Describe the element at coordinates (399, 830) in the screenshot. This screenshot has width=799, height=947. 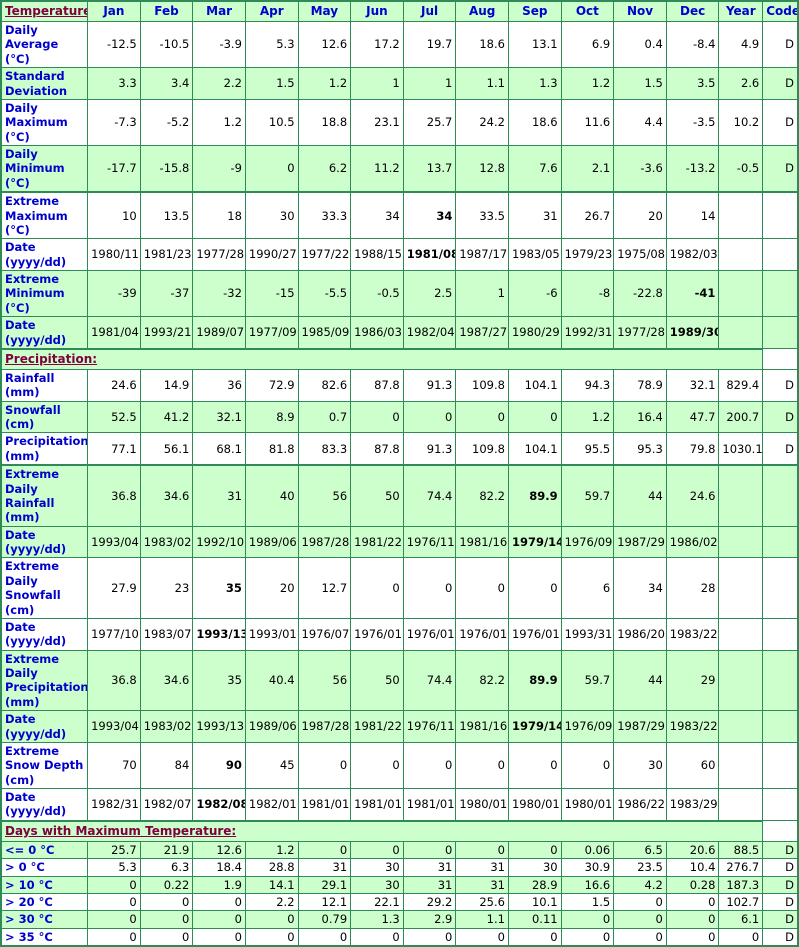
I see `section-header-row-days-max-temp: Days with Maximum Temperature:` at that location.